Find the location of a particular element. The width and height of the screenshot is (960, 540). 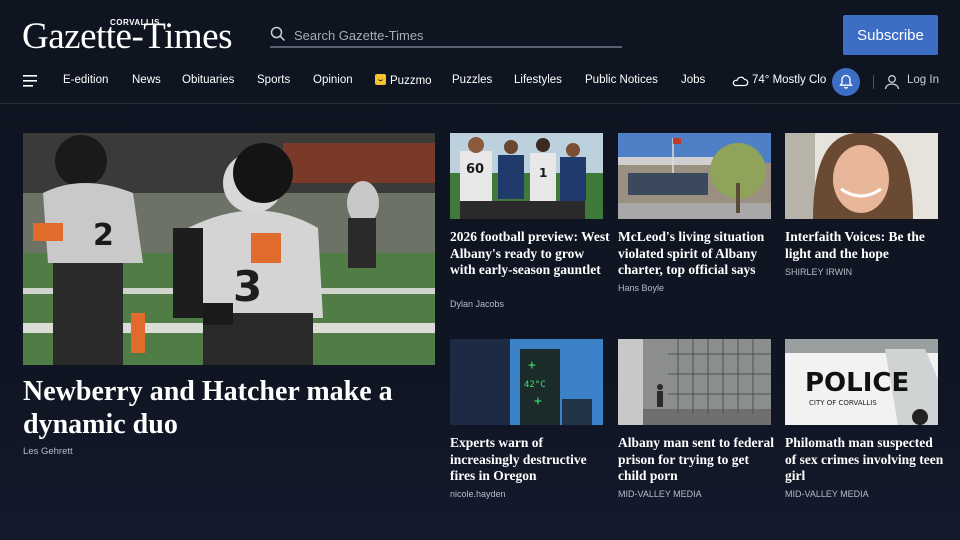

lead-story-byline: Les Gehrett is located at coordinates (48, 451).